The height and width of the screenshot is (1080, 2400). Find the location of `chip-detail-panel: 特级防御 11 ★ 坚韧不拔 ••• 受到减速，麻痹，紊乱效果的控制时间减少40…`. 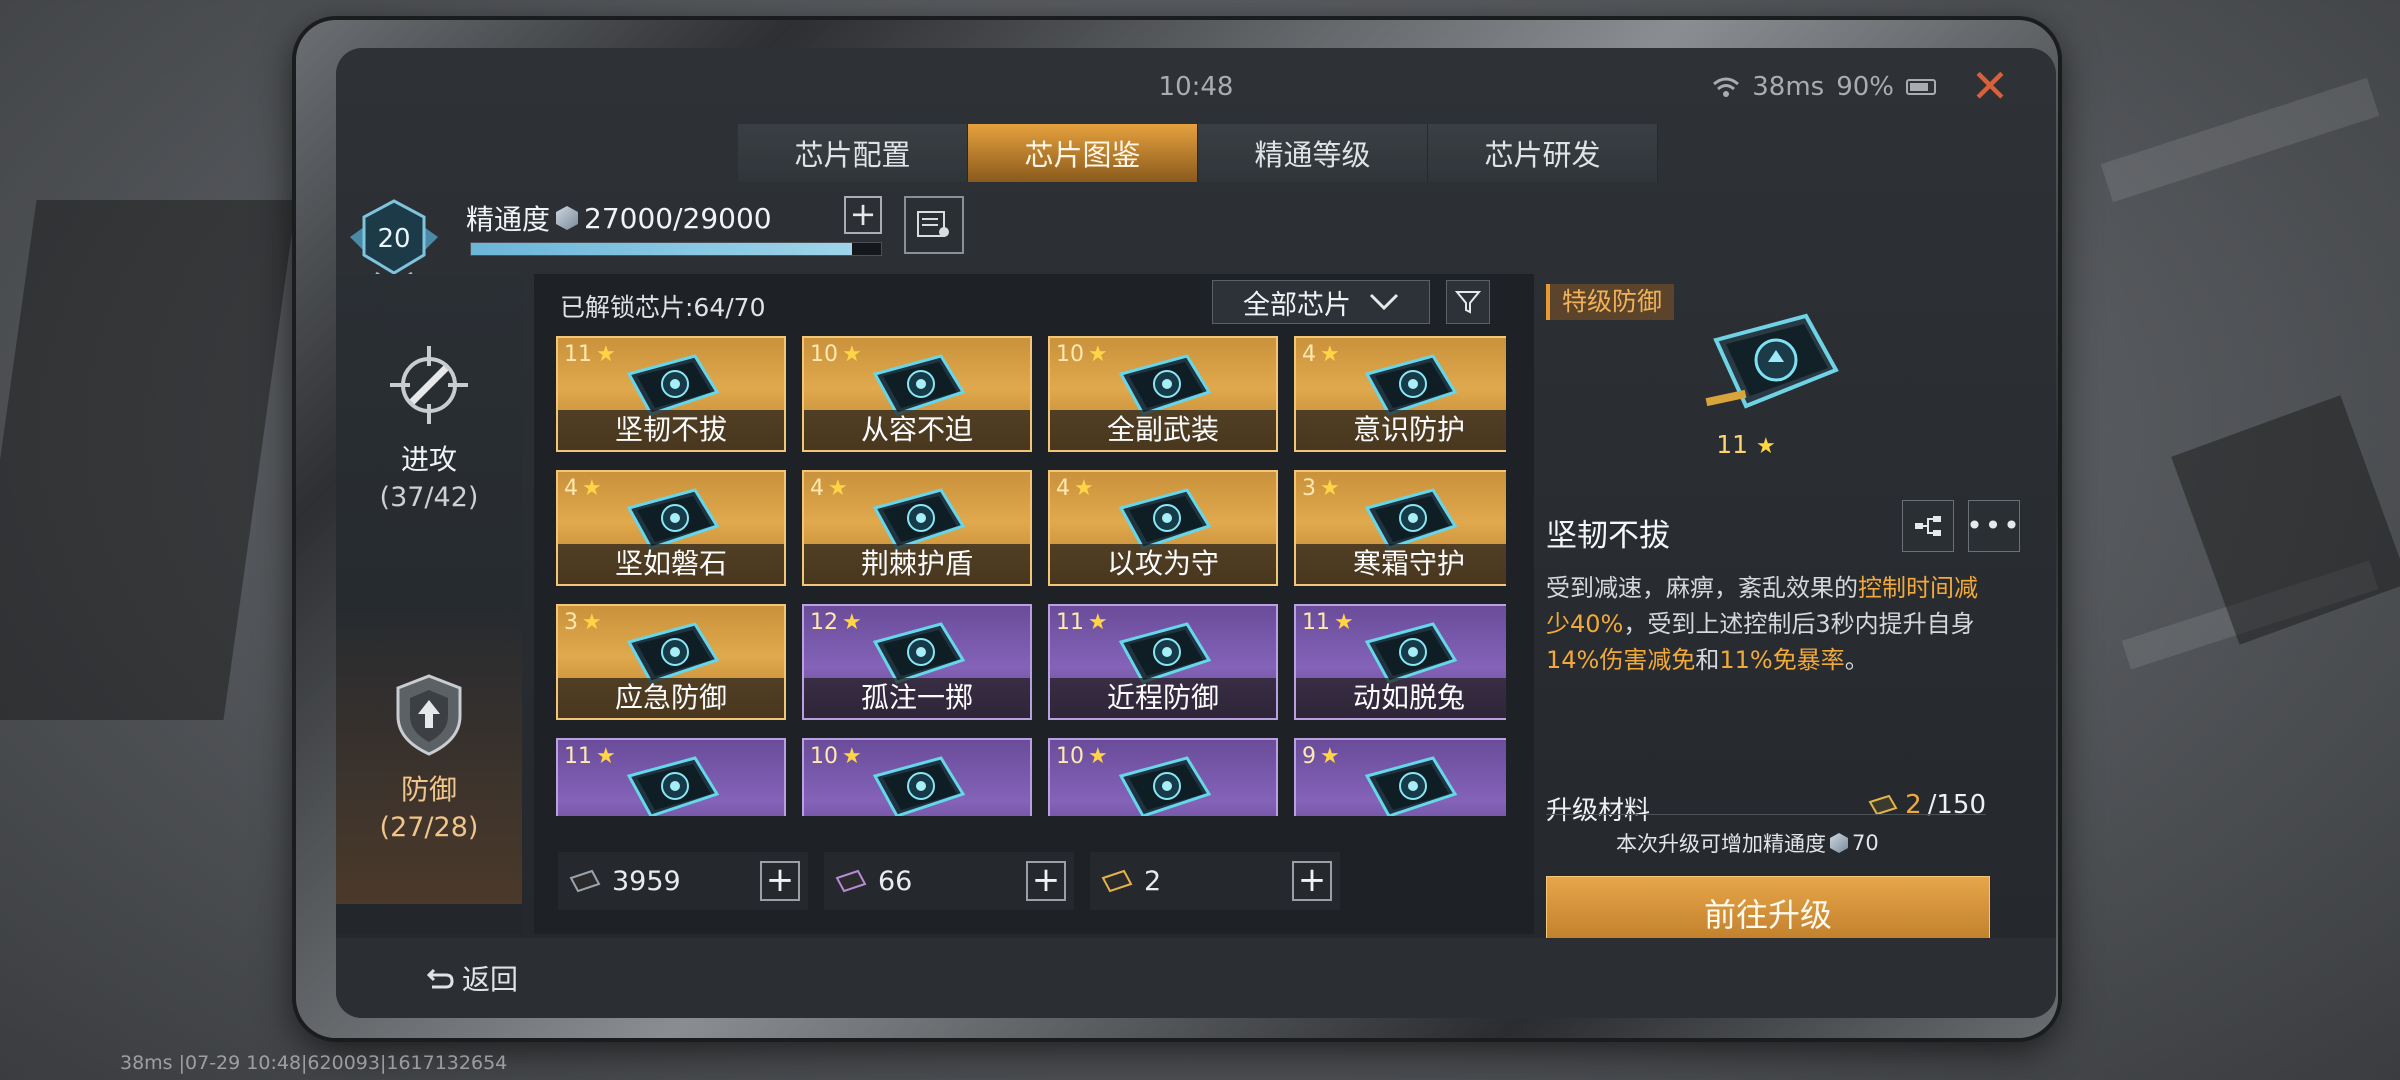

chip-detail-panel: 特级防御 11 ★ 坚韧不拔 ••• 受到减速，麻痹，紊乱效果的控制时间减少40… is located at coordinates (1796, 613).